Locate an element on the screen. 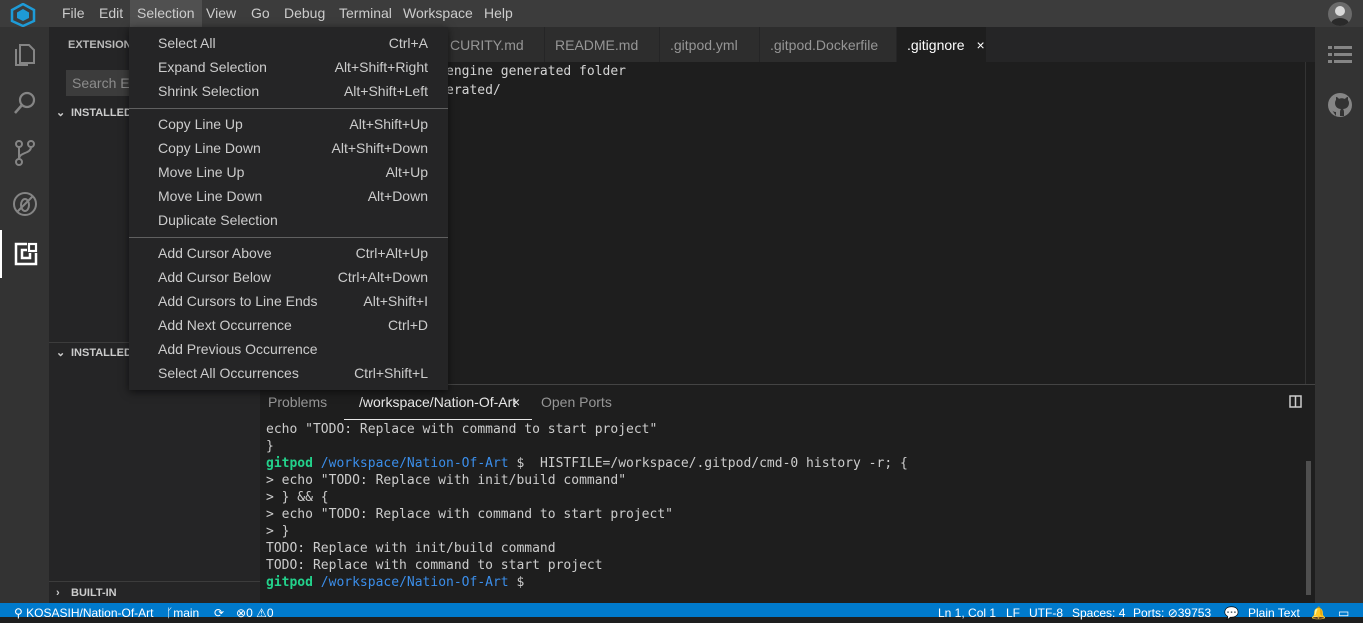 Image resolution: width=1363 pixels, height=623 pixels. menu-item-add-next-occurrence: Add Next Occurrence Ctrl+D is located at coordinates (288, 325).